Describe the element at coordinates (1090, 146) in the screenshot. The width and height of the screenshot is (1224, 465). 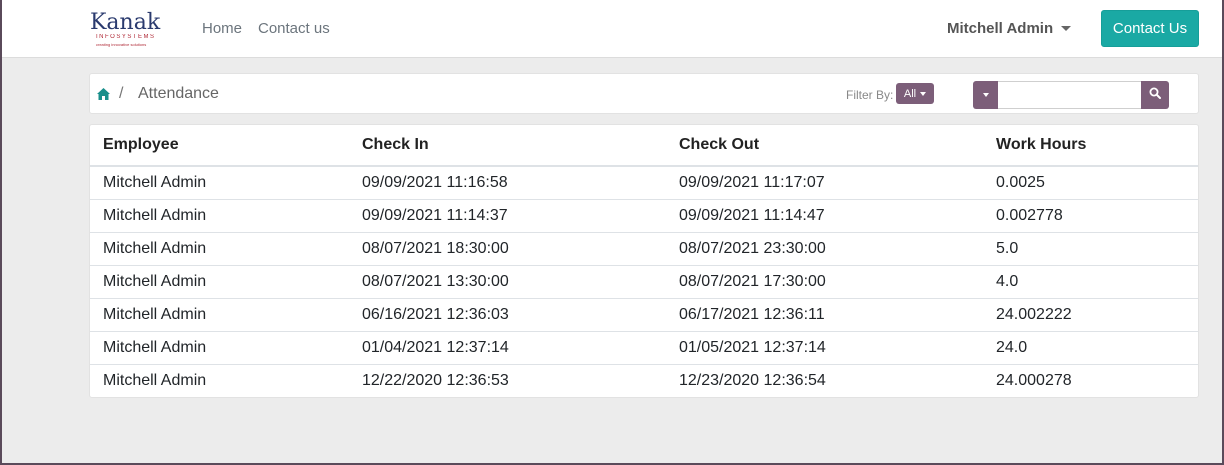
I see `column-header-work-hours: Work Hours` at that location.